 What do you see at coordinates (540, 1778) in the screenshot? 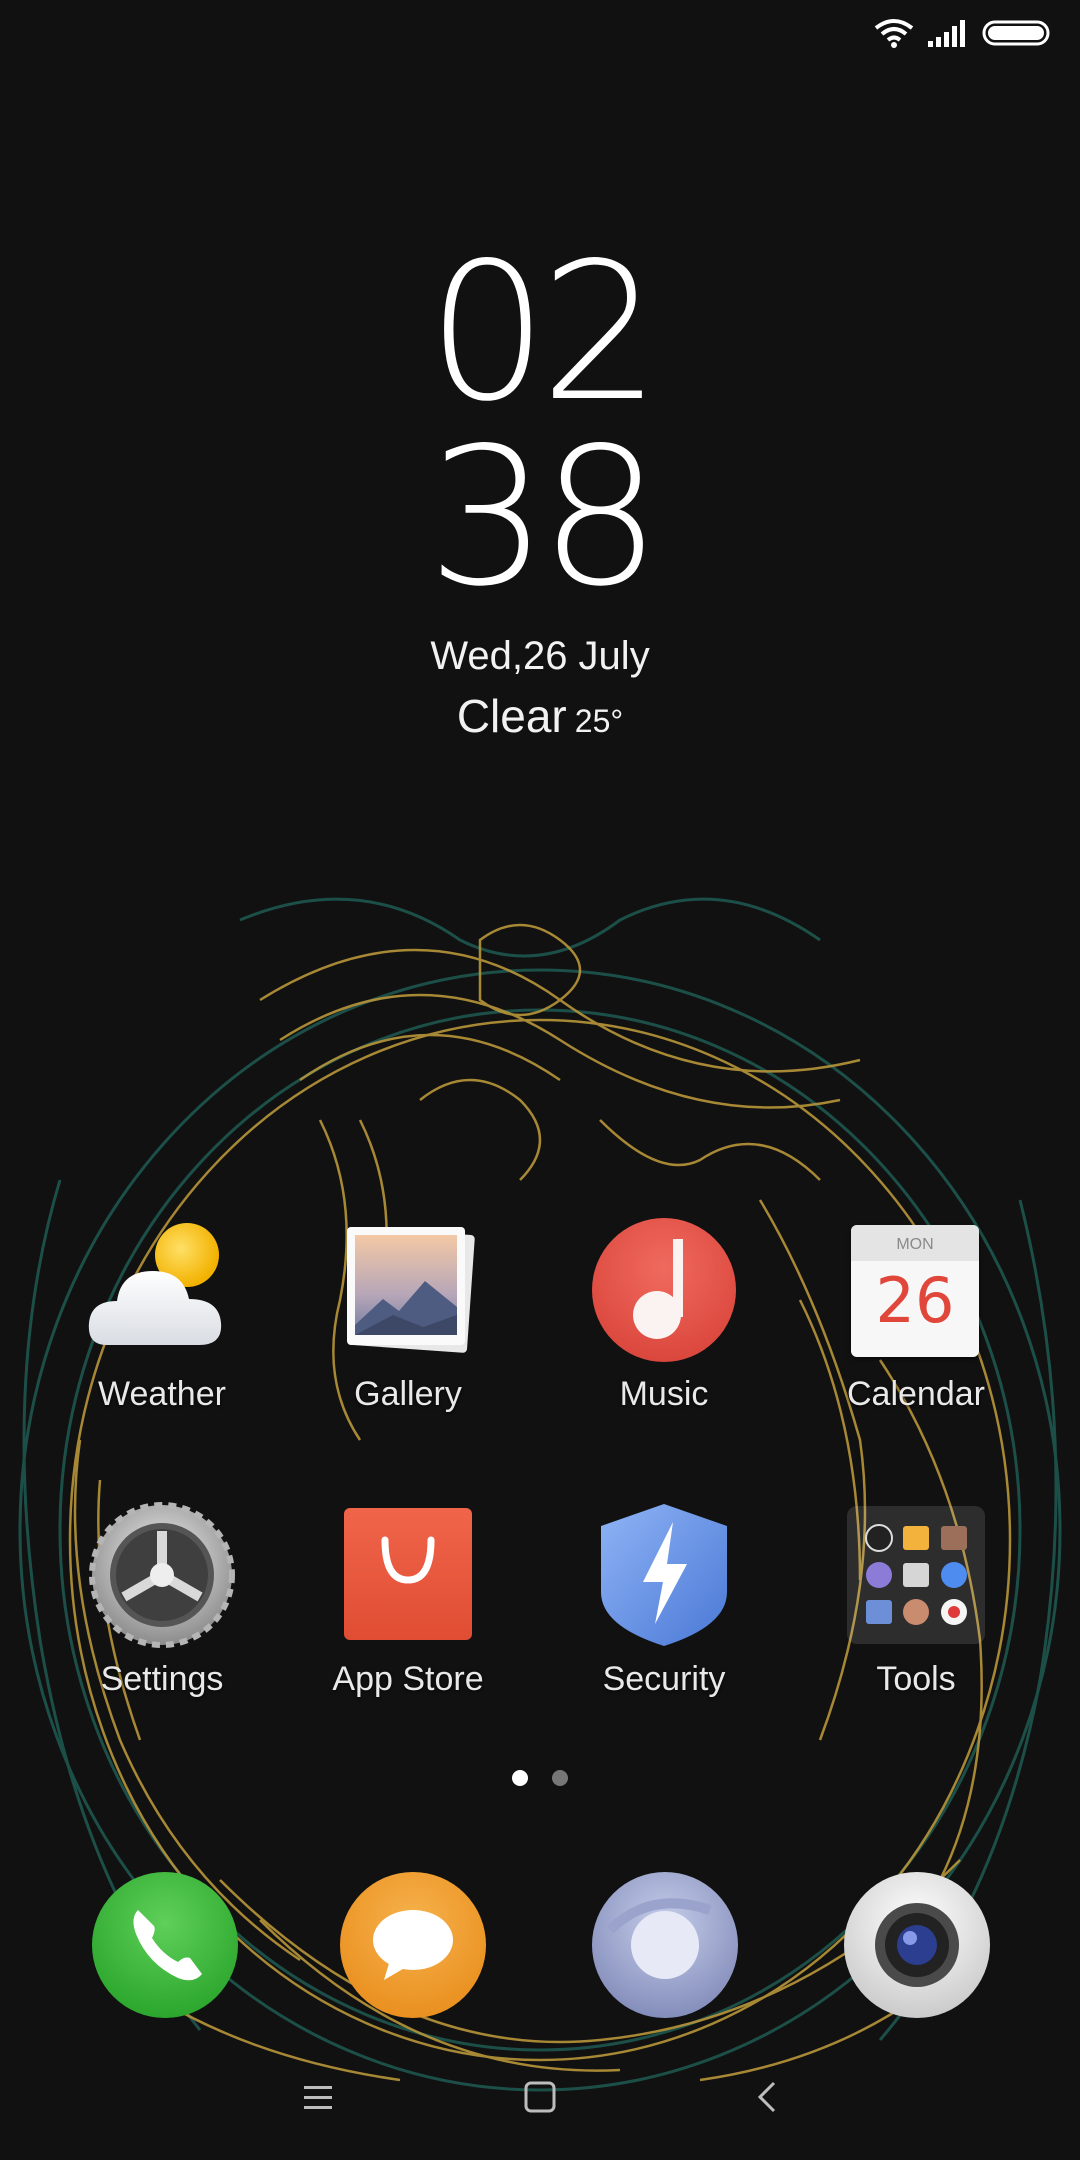
I see `page-indicator` at bounding box center [540, 1778].